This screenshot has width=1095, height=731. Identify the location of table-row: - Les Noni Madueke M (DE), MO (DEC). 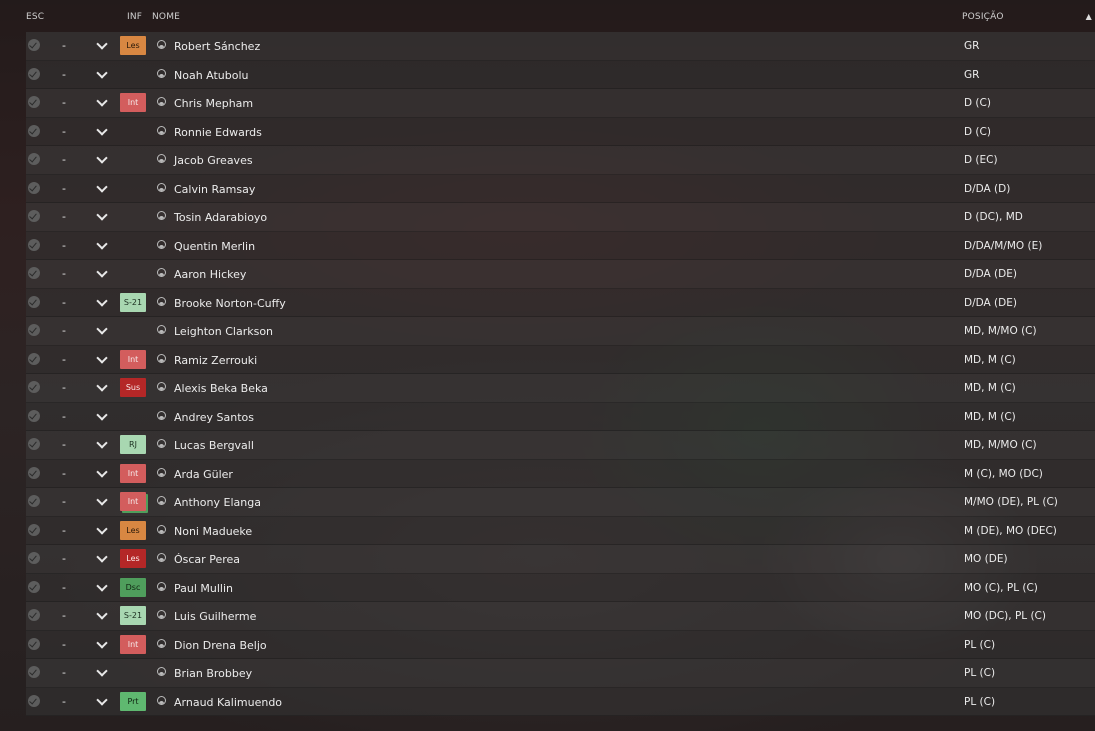
(560, 530).